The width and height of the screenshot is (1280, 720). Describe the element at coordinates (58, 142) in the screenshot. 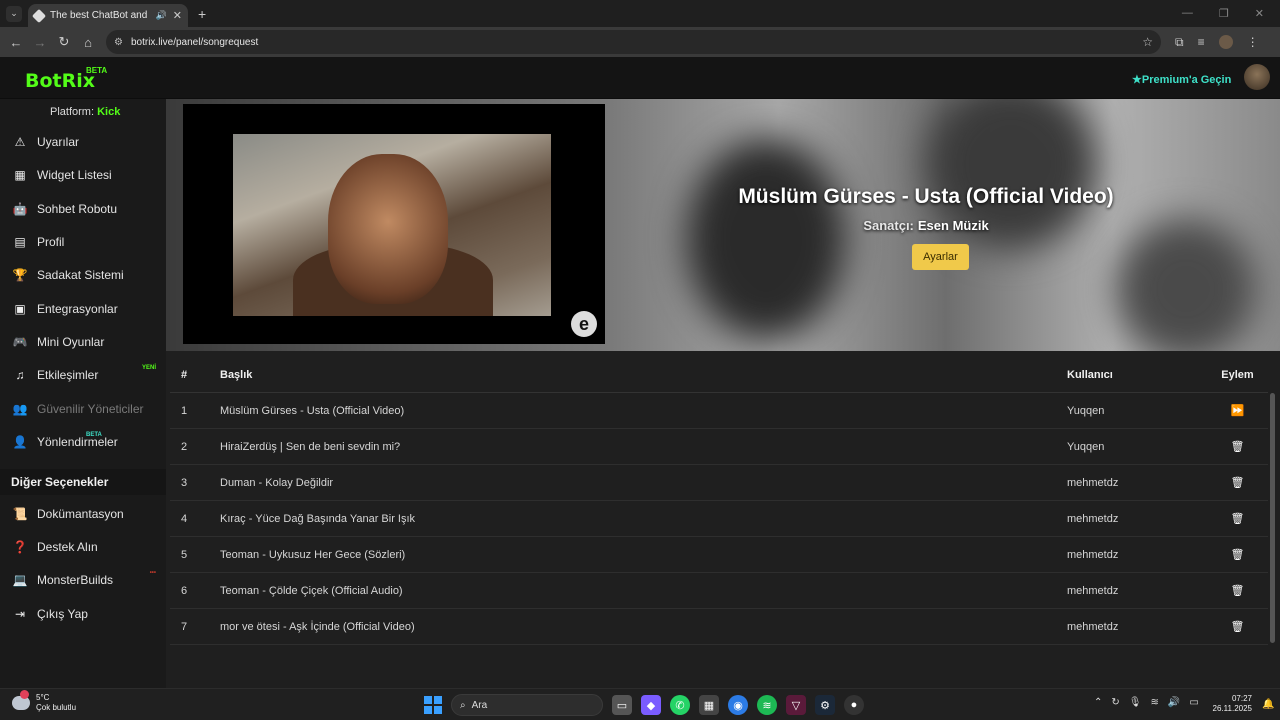

I see `sidebar-item-label: Uyarılar` at that location.